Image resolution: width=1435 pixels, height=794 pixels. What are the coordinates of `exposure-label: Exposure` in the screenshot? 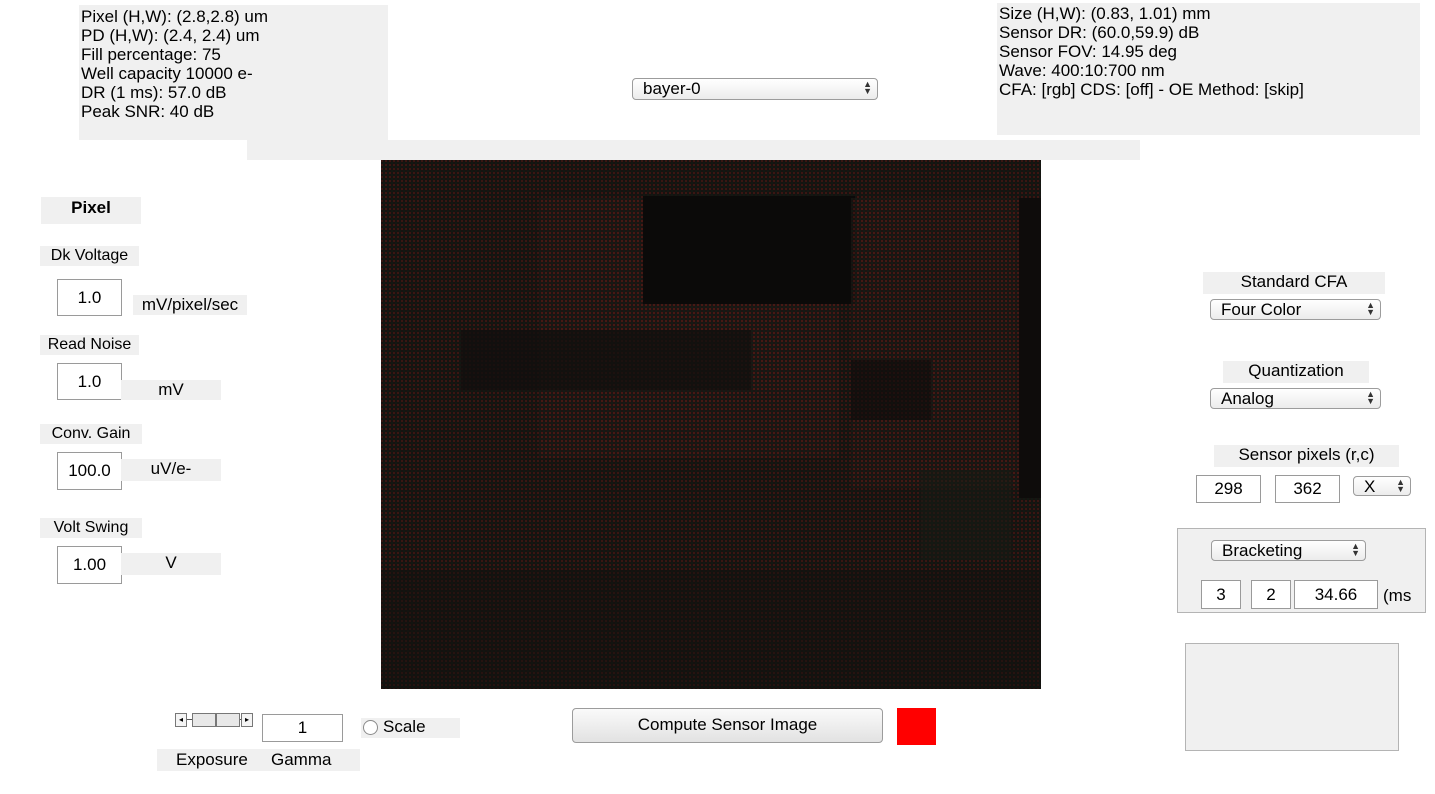 It's located at (212, 759).